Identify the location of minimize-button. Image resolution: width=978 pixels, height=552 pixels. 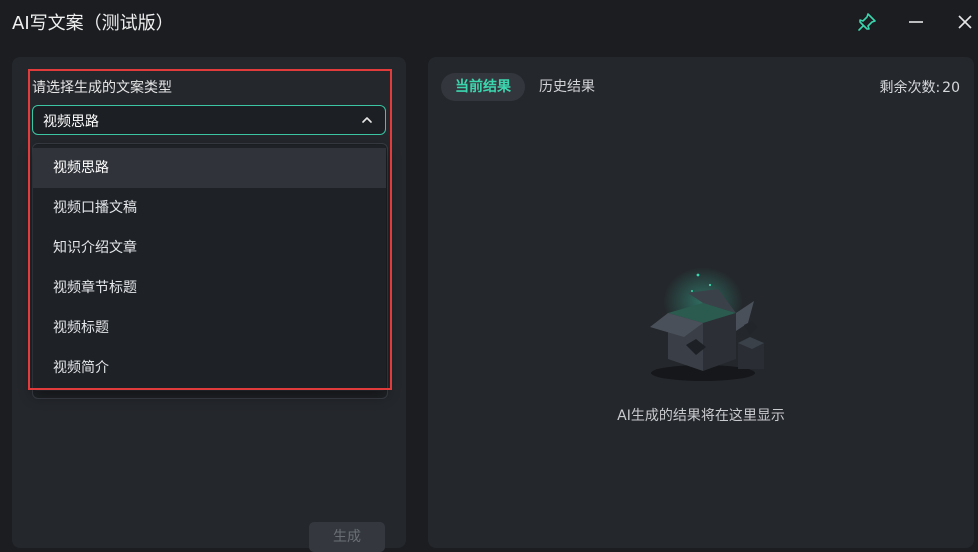
(916, 22).